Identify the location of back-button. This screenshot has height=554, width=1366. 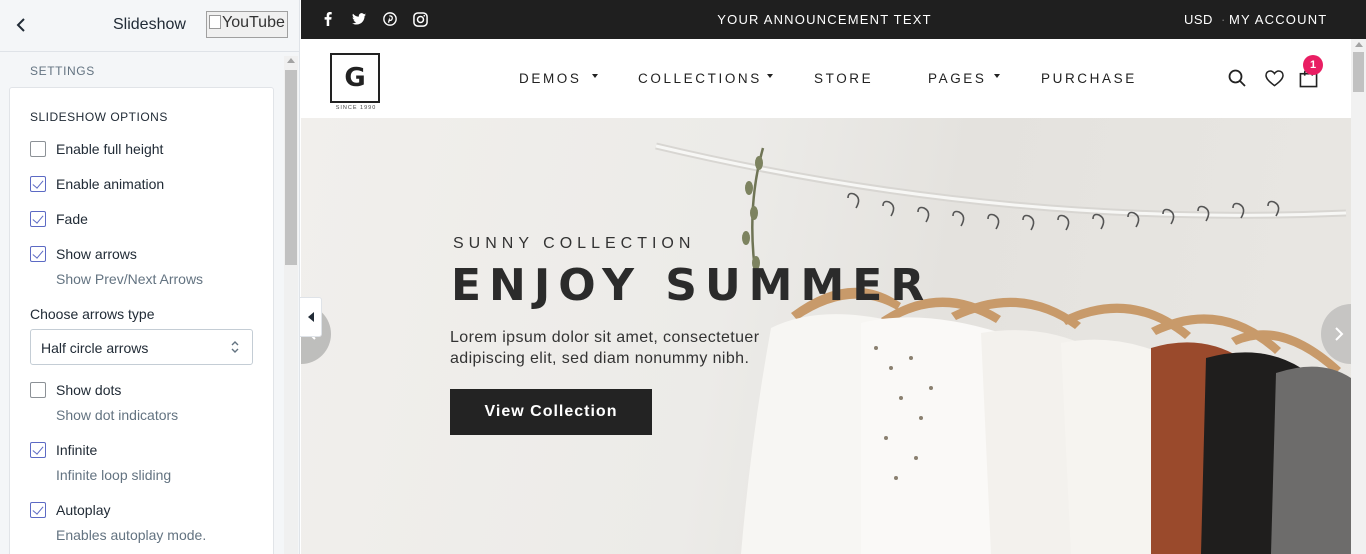
(21, 25).